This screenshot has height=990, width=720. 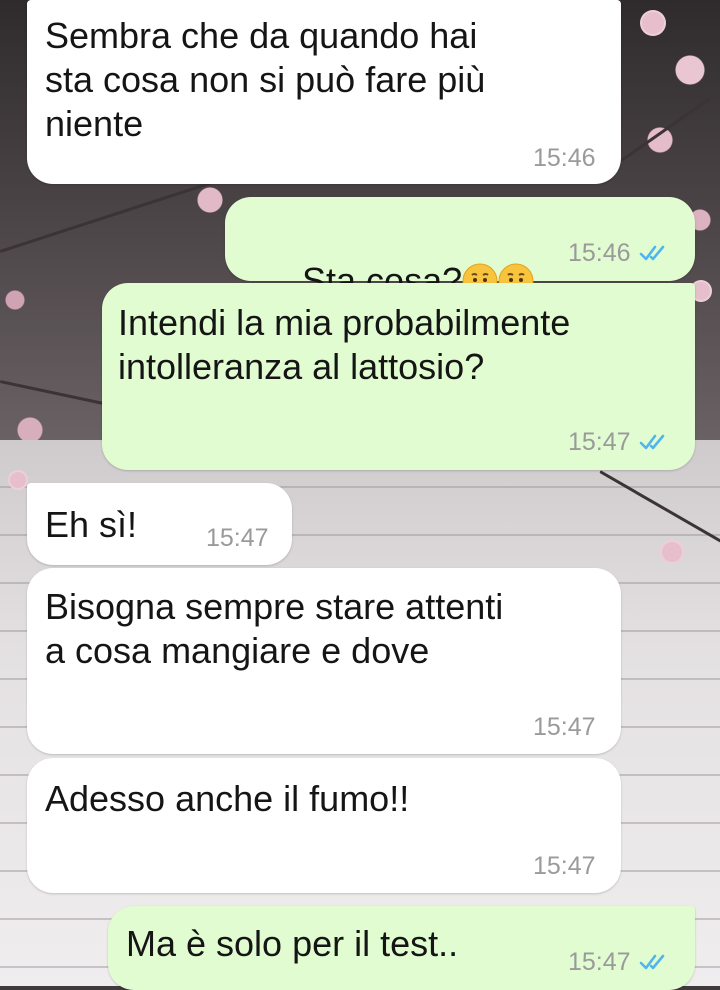 I want to click on message-bubble-outgoing: Ma è solo per il test.. 15:47, so click(x=401, y=948).